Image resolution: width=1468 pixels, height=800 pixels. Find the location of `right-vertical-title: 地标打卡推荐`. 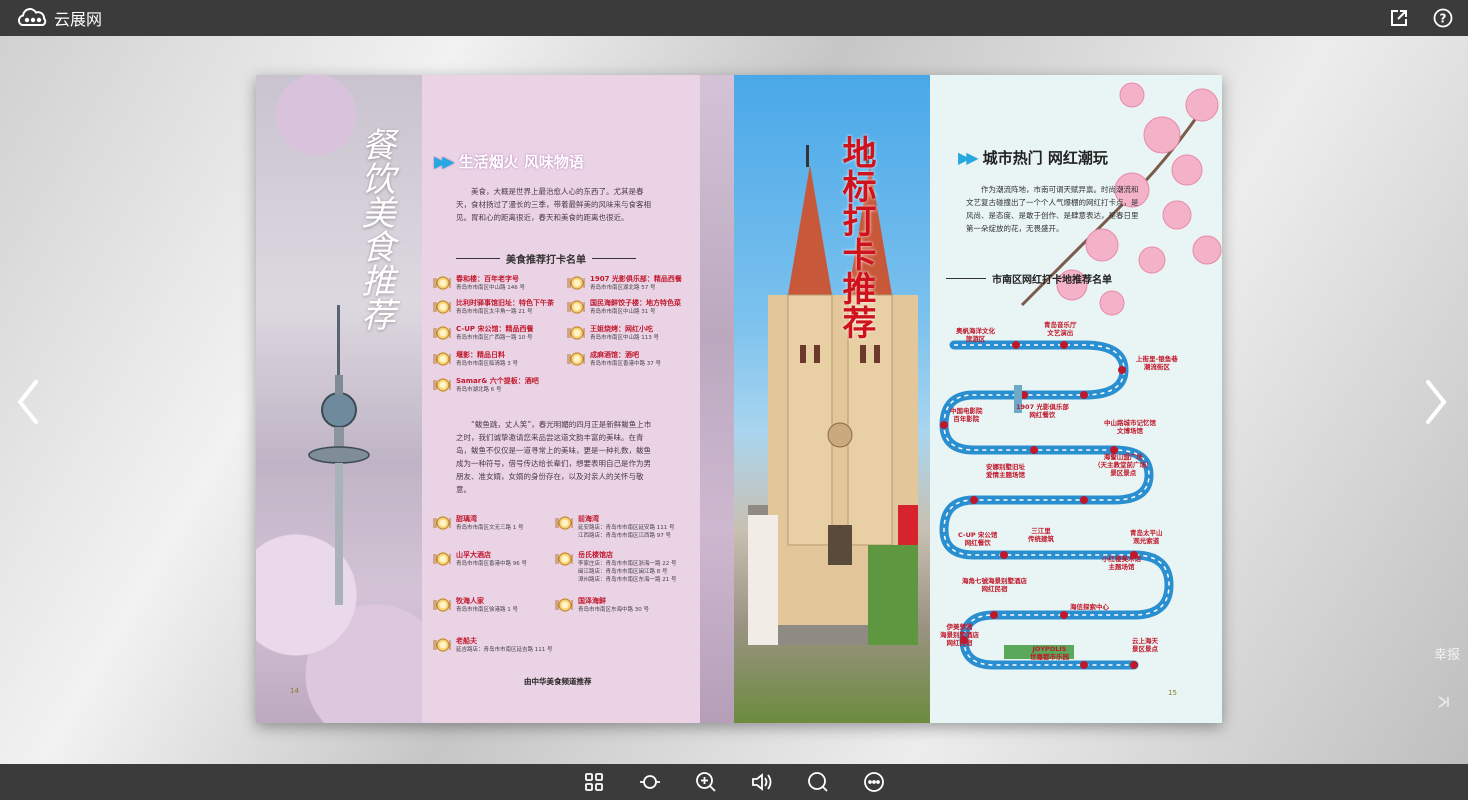

right-vertical-title: 地标打卡推荐 is located at coordinates (856, 237).